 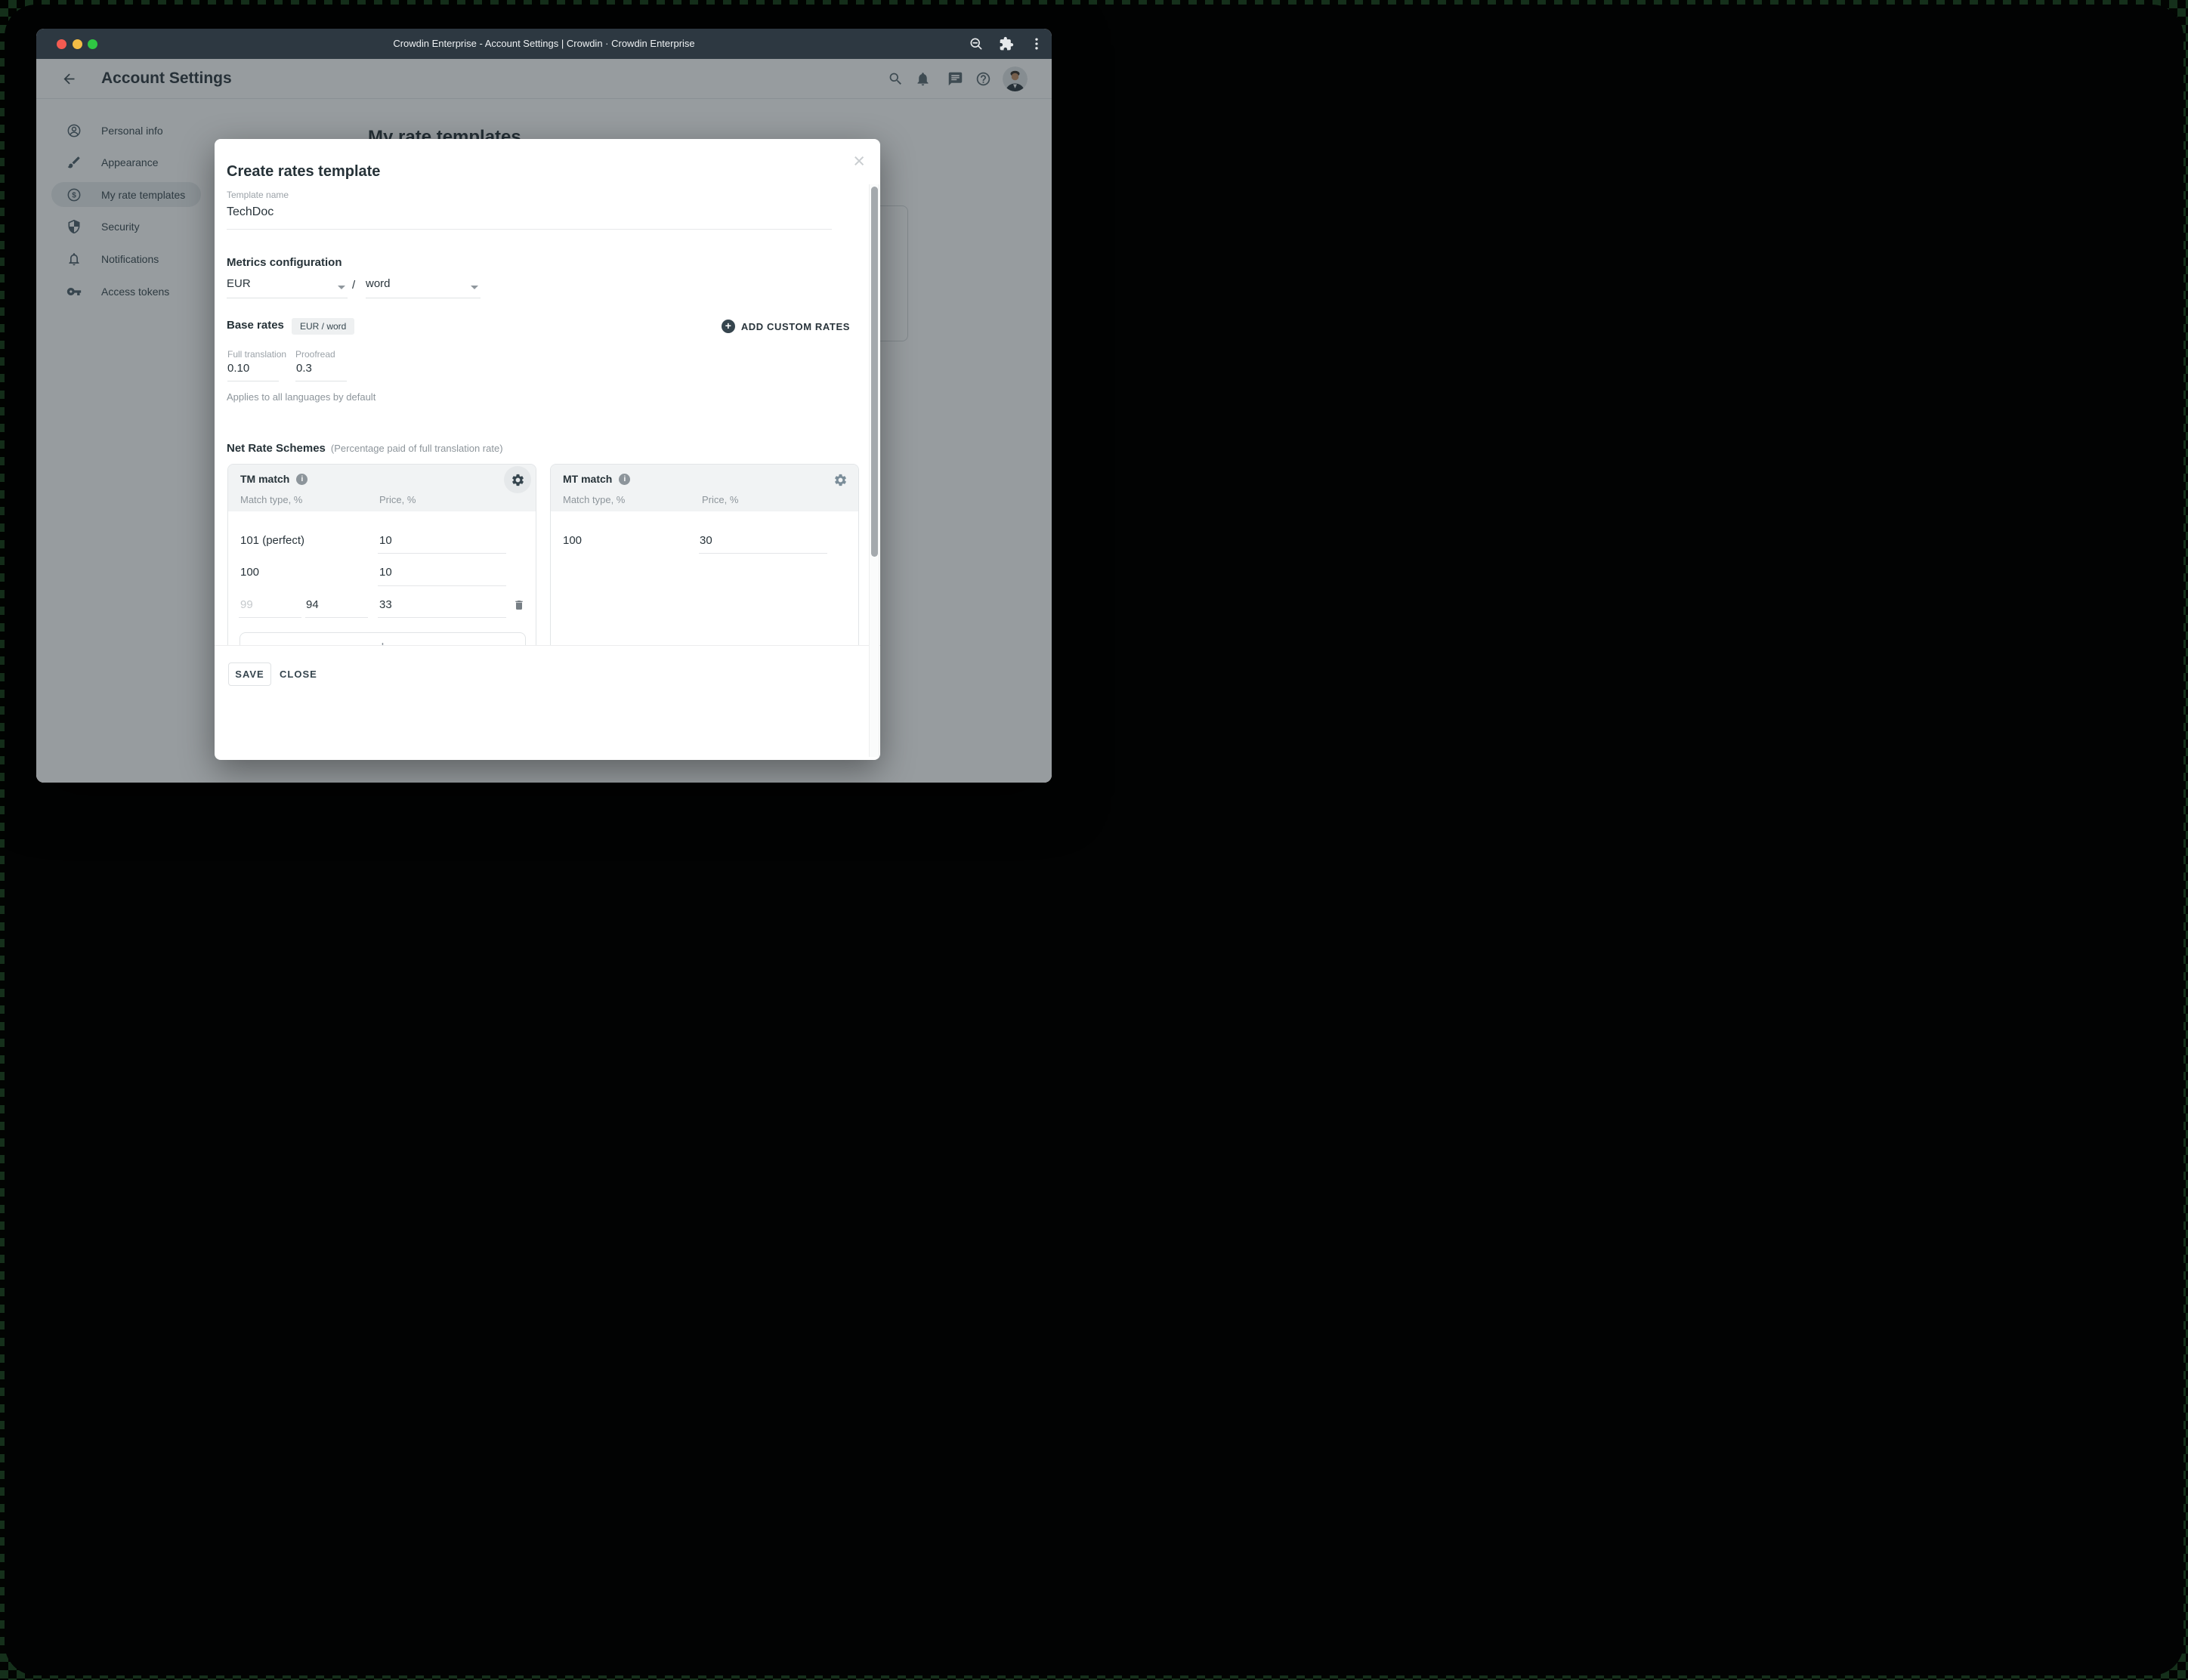 I want to click on browser-menu-icon, so click(x=1036, y=43).